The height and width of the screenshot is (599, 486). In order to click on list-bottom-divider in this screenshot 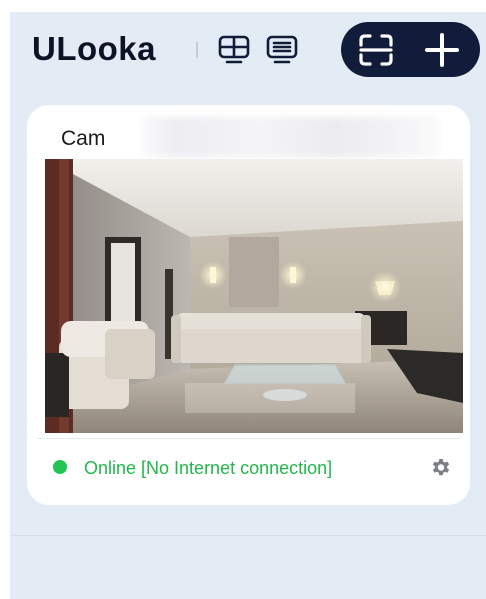, I will do `click(248, 535)`.